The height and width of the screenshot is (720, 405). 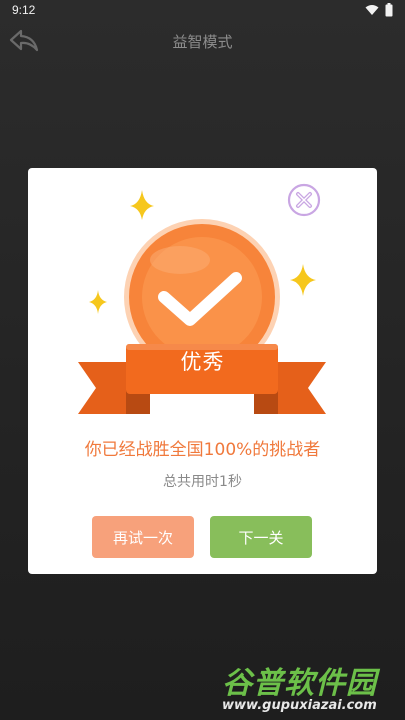 I want to click on status-time: 9:12, so click(x=24, y=10).